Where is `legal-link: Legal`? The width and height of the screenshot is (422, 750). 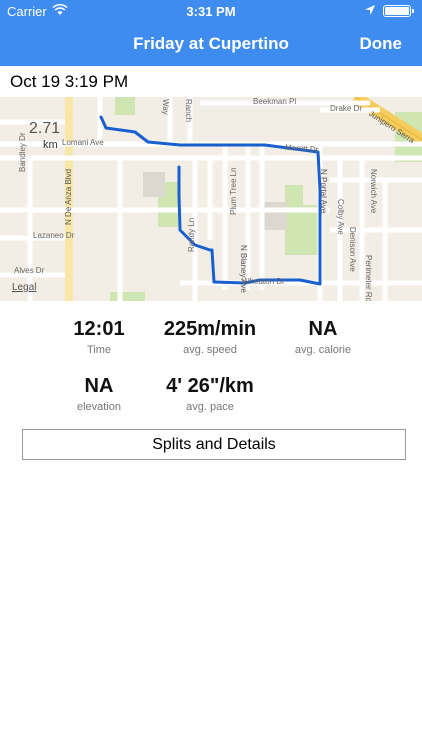 legal-link: Legal is located at coordinates (24, 287).